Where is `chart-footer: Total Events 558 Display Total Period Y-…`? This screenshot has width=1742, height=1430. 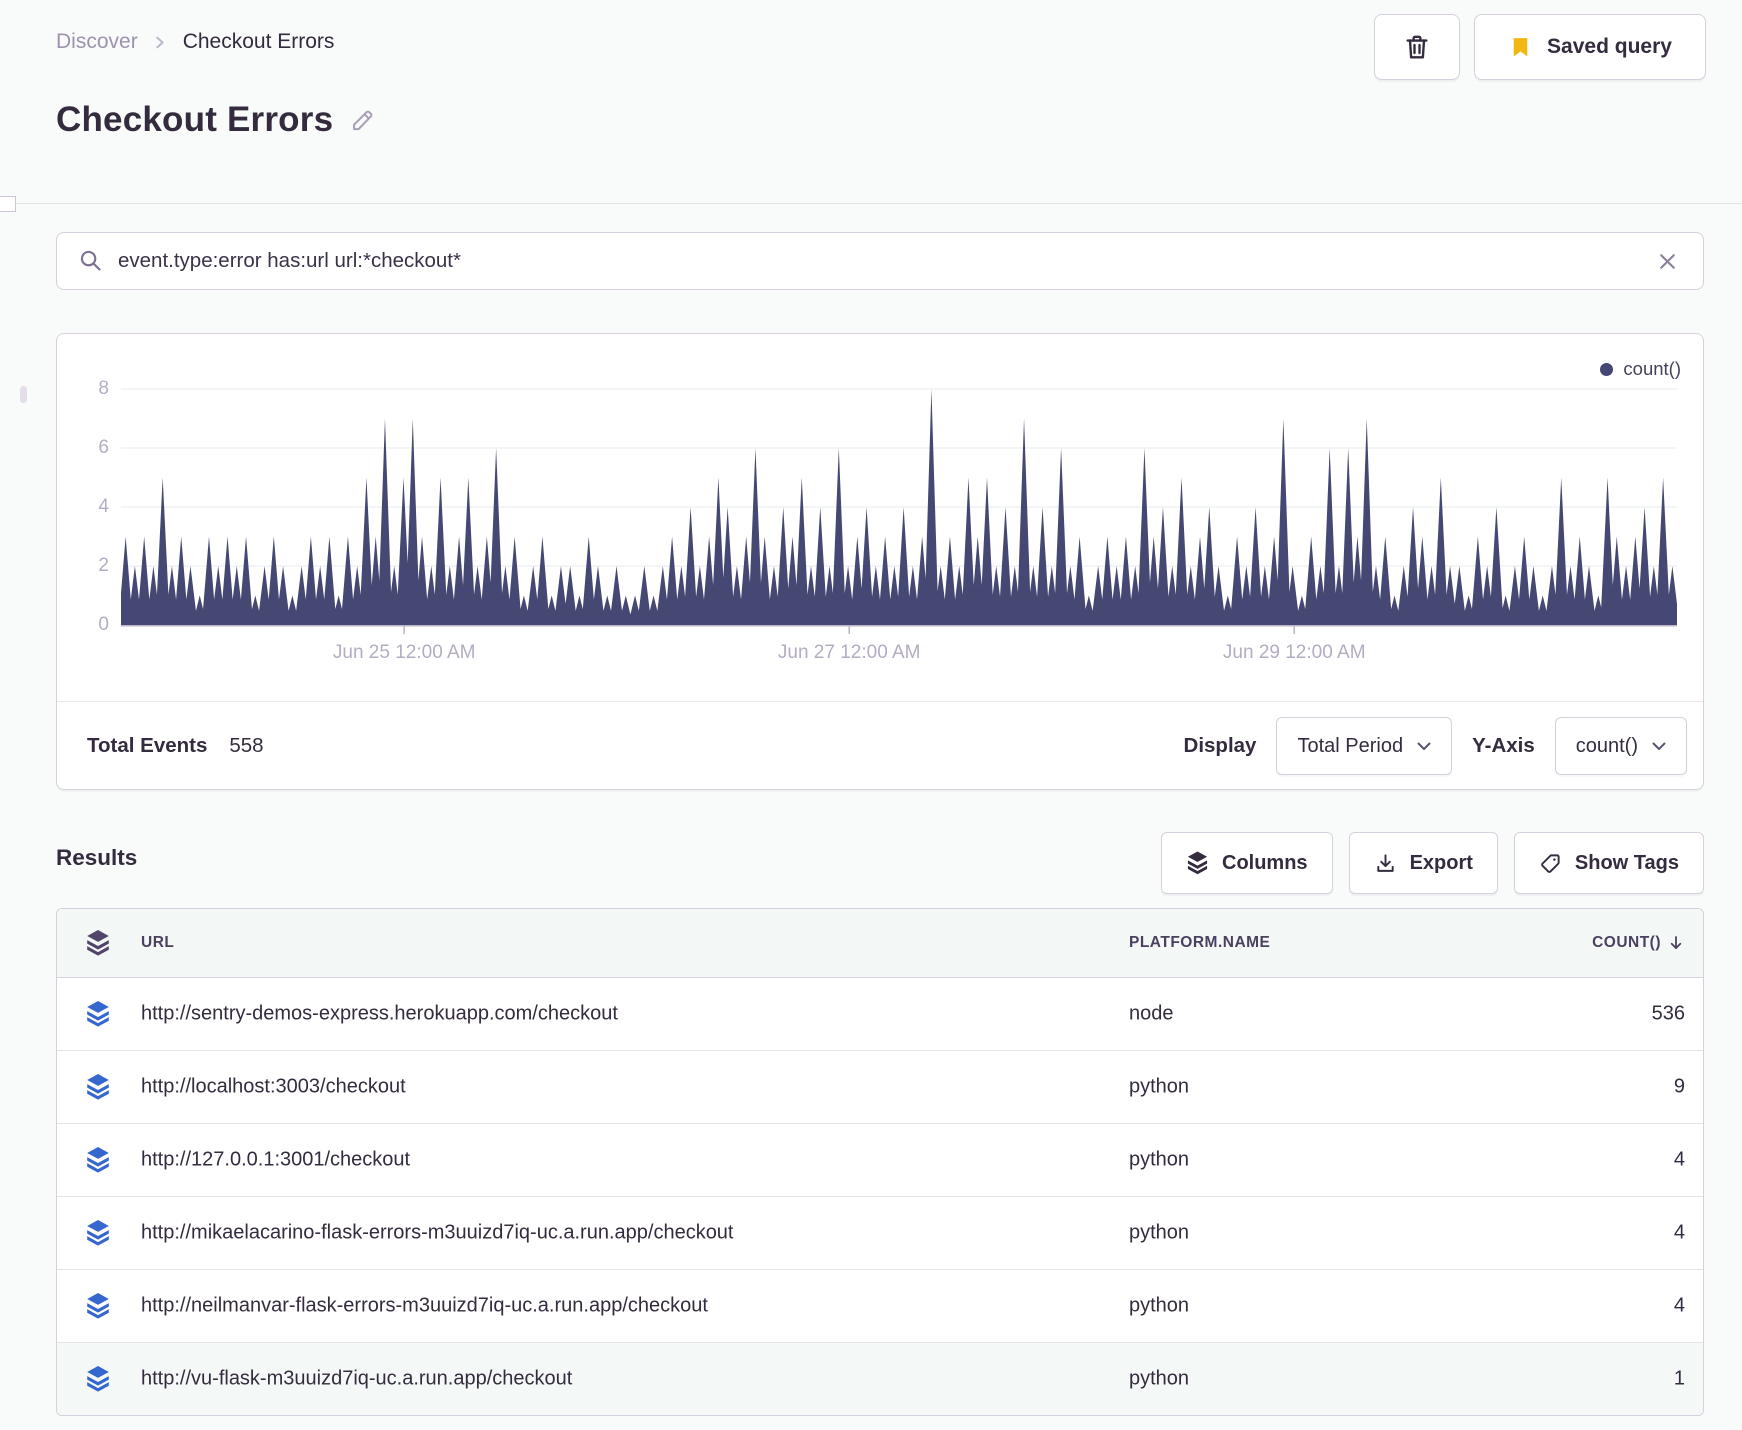
chart-footer: Total Events 558 Display Total Period Y-… is located at coordinates (880, 746).